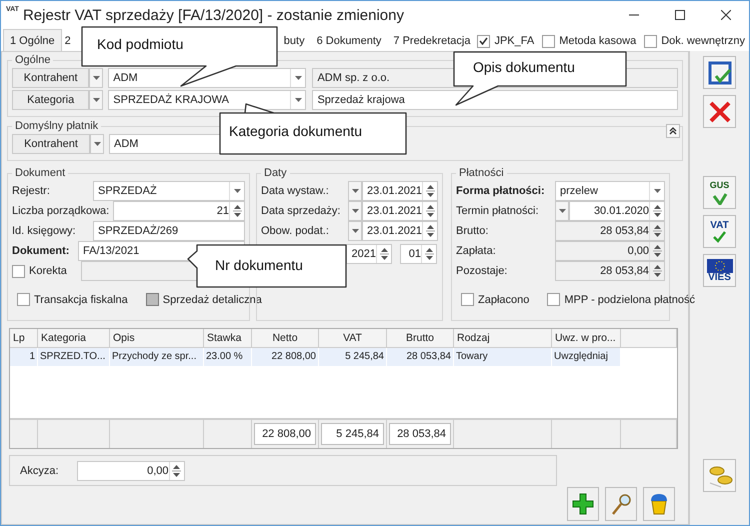 The image size is (750, 526). Describe the element at coordinates (140, 44) in the screenshot. I see `callout-text: Kod podmiotu` at that location.